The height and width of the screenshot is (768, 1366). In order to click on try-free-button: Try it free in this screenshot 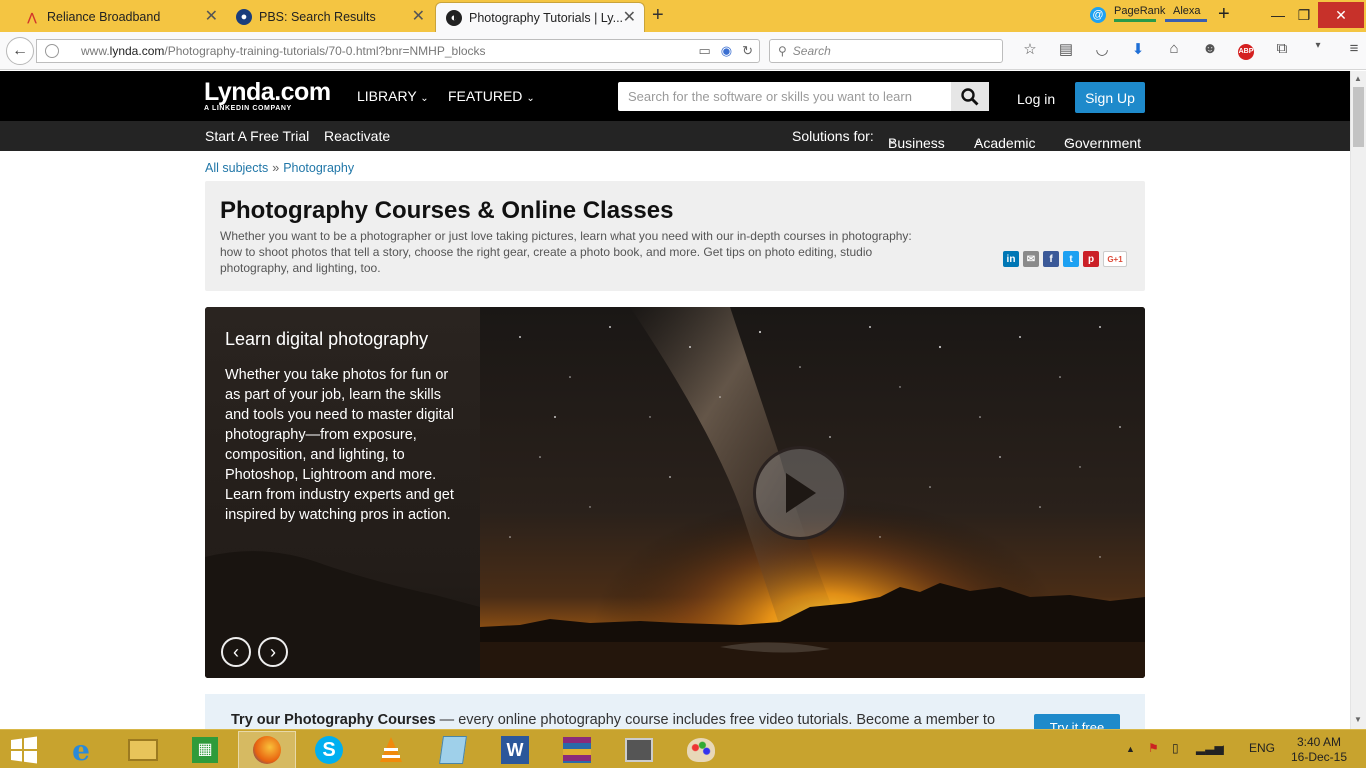, I will do `click(1077, 721)`.